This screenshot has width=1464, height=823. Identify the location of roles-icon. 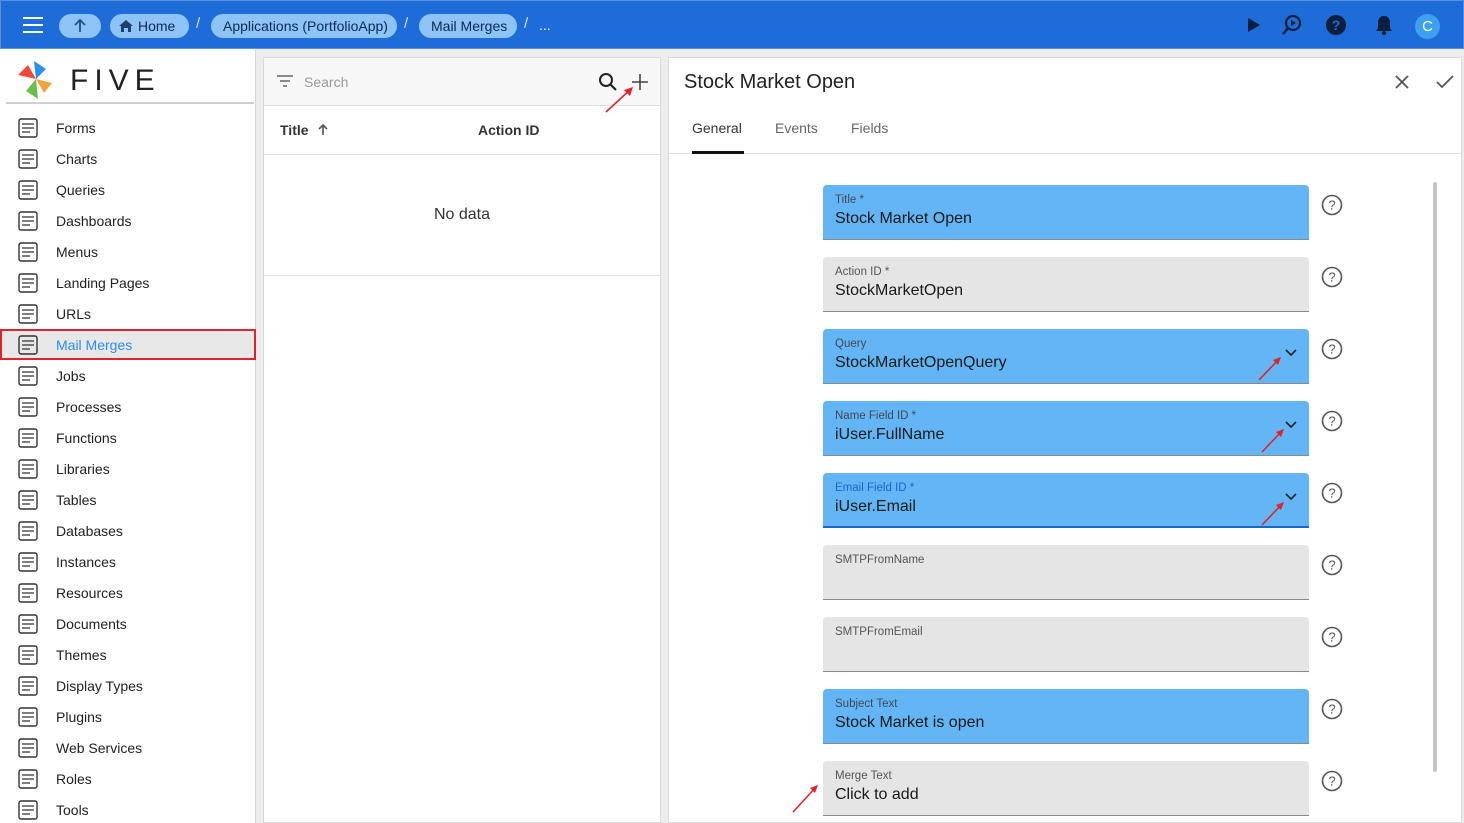
(28, 778).